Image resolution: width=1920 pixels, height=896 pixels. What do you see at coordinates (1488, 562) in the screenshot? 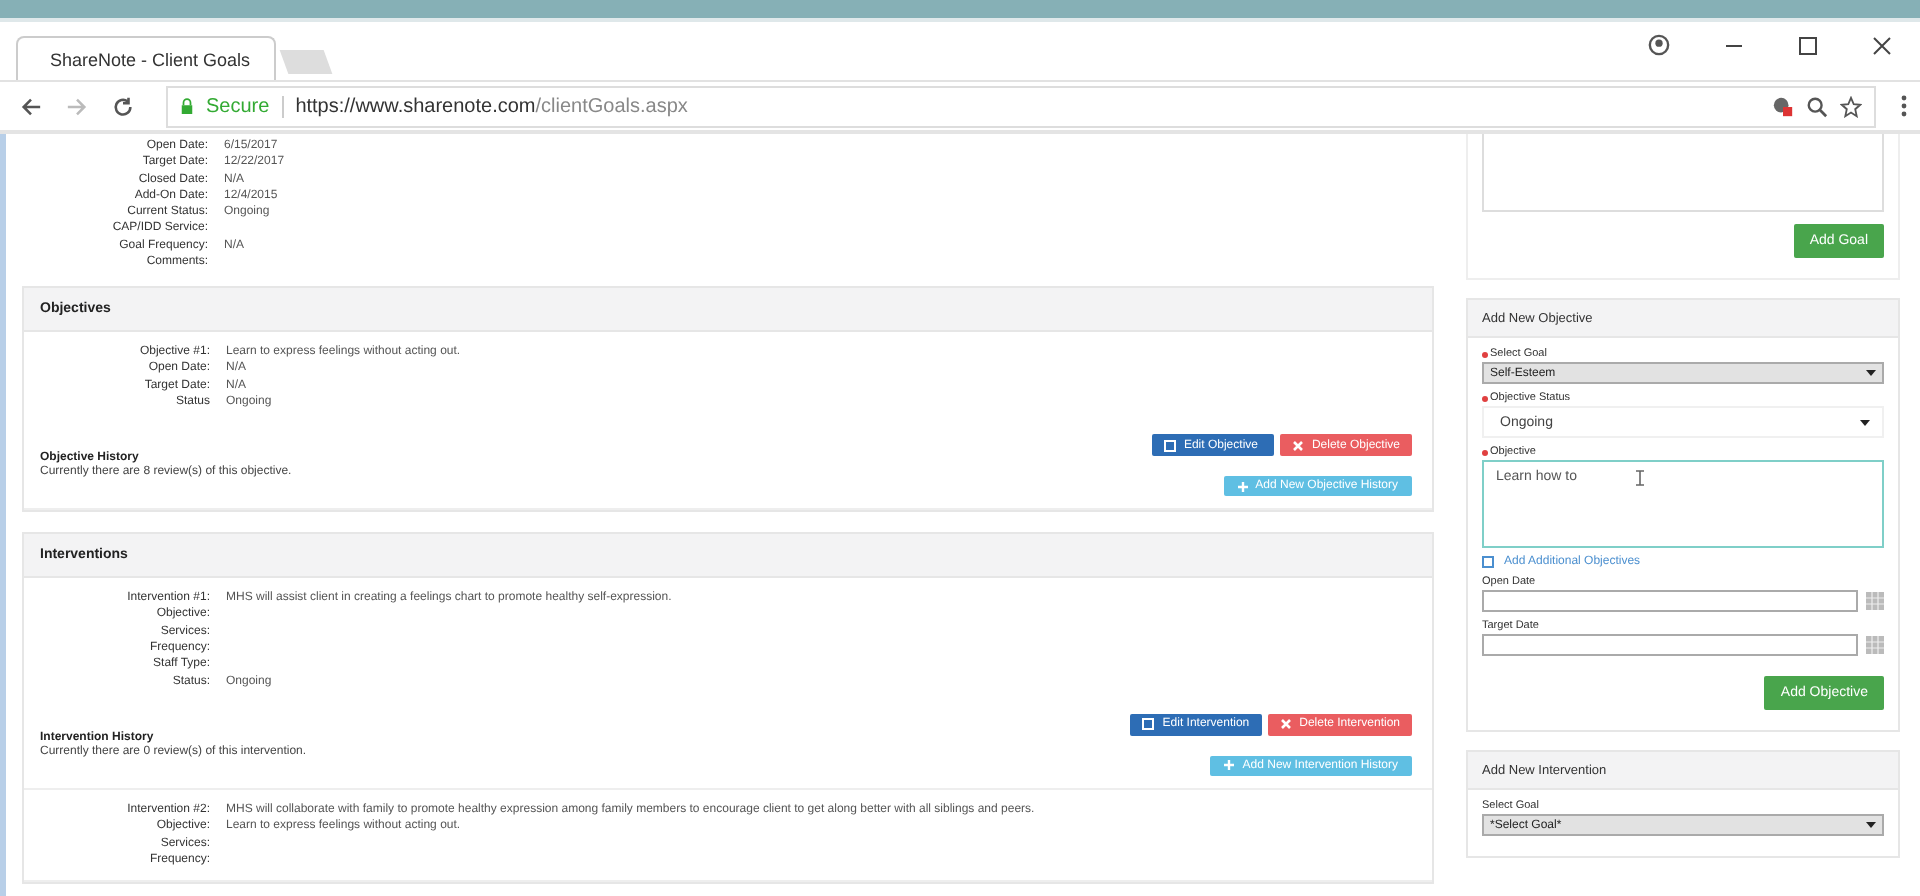
I see `checkbox` at bounding box center [1488, 562].